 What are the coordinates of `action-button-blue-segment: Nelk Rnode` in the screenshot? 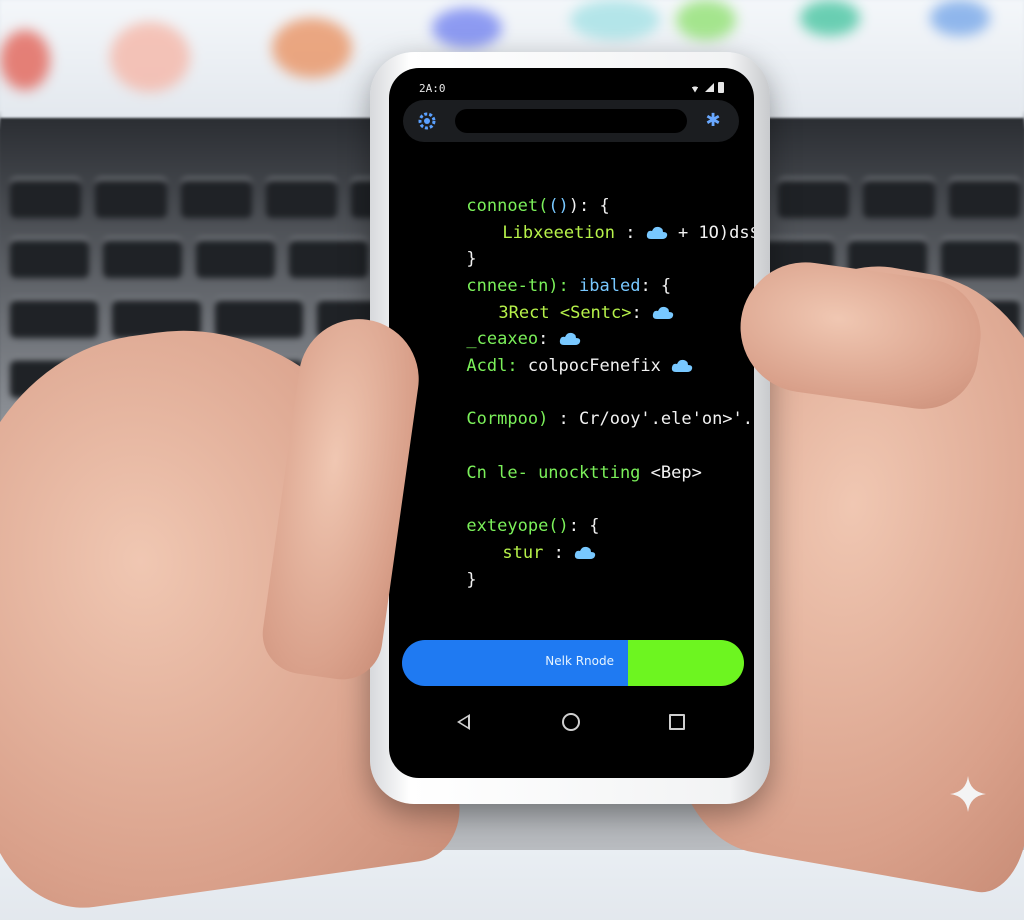 It's located at (515, 663).